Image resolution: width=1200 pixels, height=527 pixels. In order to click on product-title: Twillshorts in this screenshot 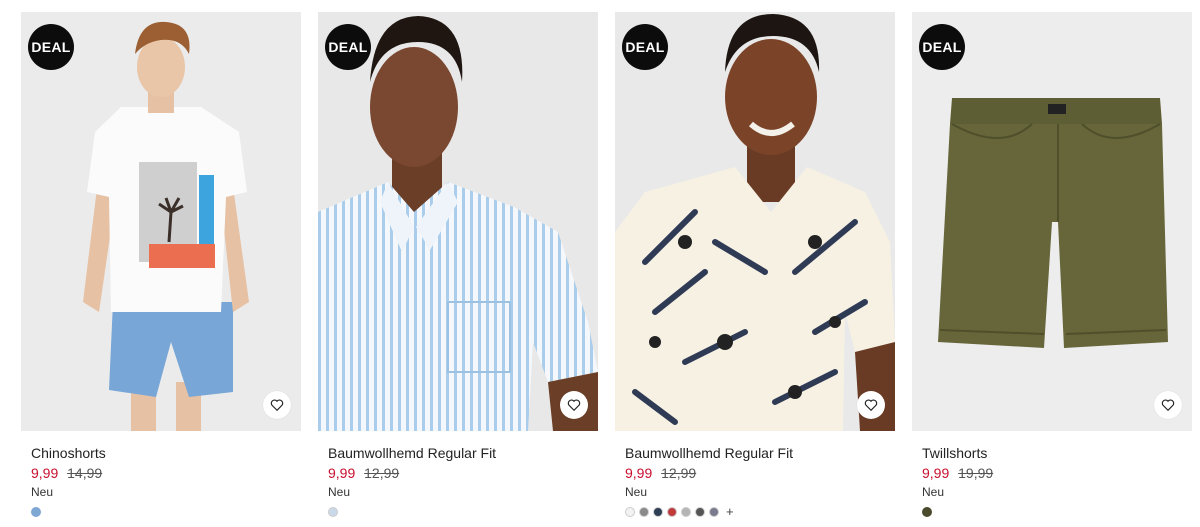, I will do `click(1057, 453)`.